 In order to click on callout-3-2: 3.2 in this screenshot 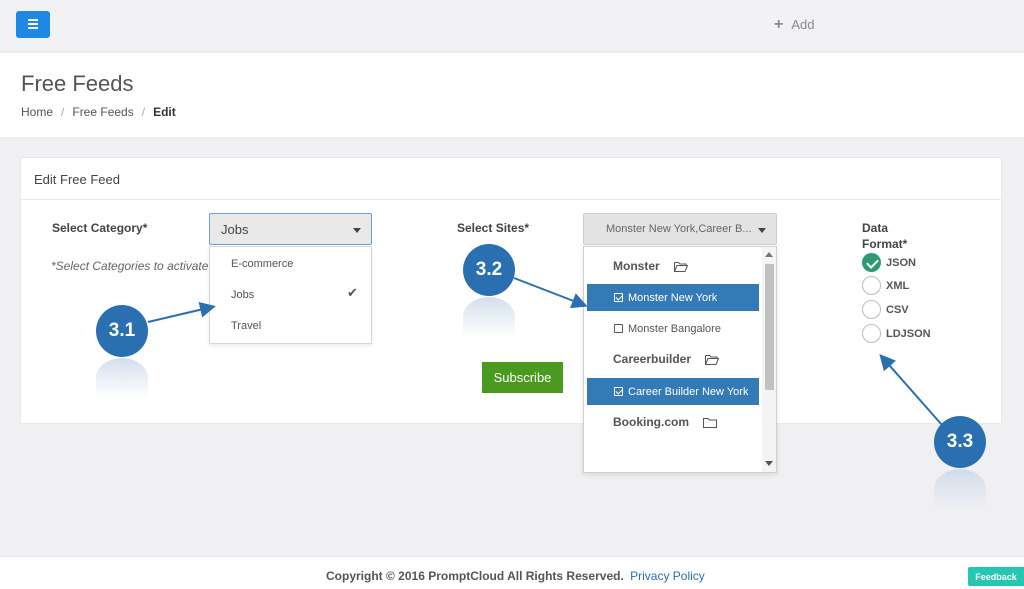, I will do `click(489, 270)`.